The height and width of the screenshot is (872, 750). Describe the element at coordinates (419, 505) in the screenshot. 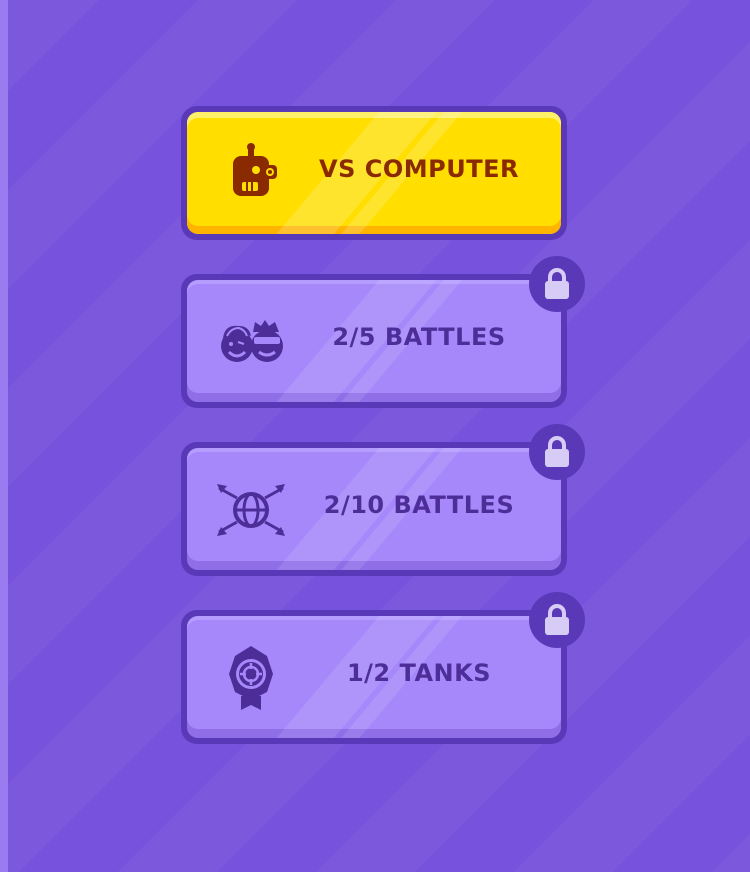

I see `online-battles-label: 2/10 BATTLES` at that location.